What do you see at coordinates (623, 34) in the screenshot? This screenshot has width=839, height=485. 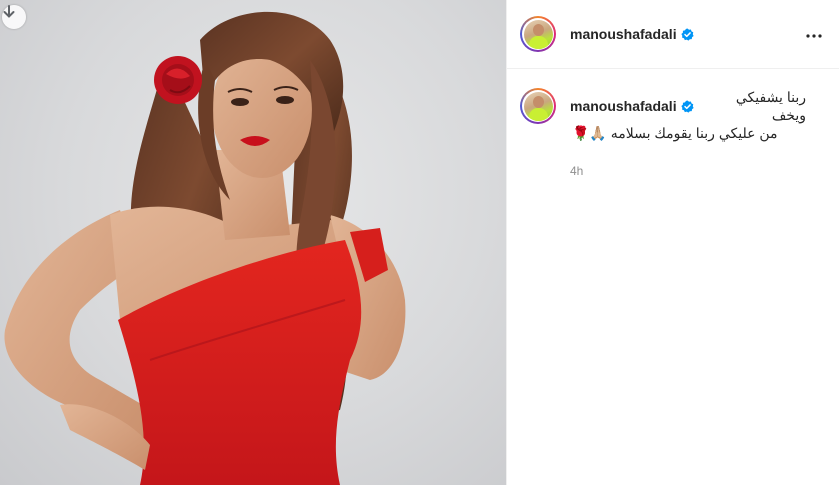 I see `username: manoushafadali` at bounding box center [623, 34].